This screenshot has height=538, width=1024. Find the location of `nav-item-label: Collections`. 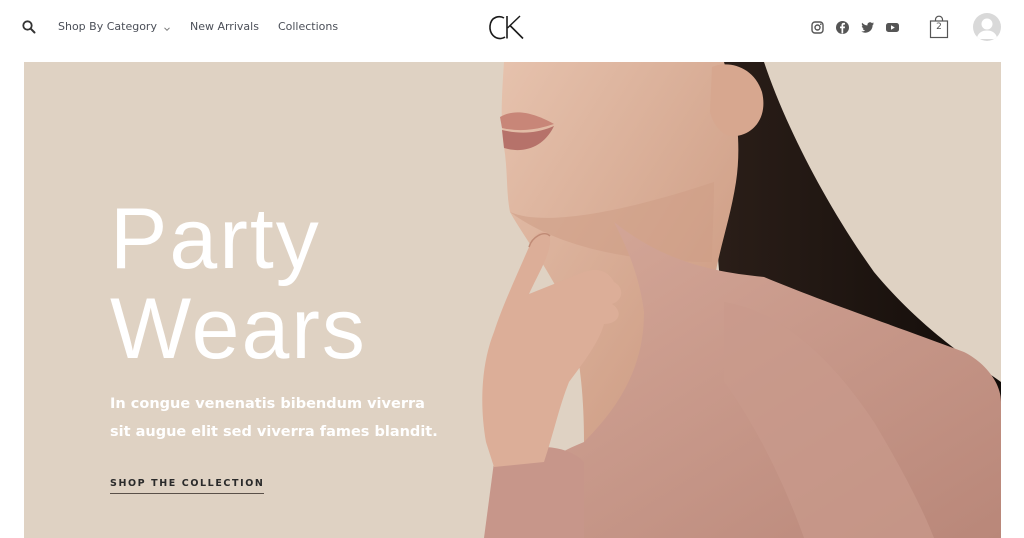

nav-item-label: Collections is located at coordinates (308, 26).